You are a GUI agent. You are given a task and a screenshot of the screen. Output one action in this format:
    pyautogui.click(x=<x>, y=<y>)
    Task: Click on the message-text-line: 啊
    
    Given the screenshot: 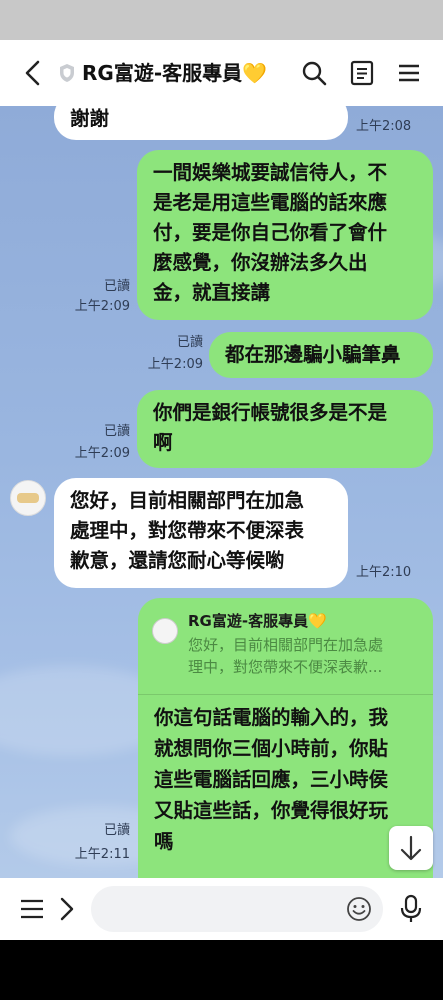 What is the action you would take?
    pyautogui.click(x=163, y=442)
    